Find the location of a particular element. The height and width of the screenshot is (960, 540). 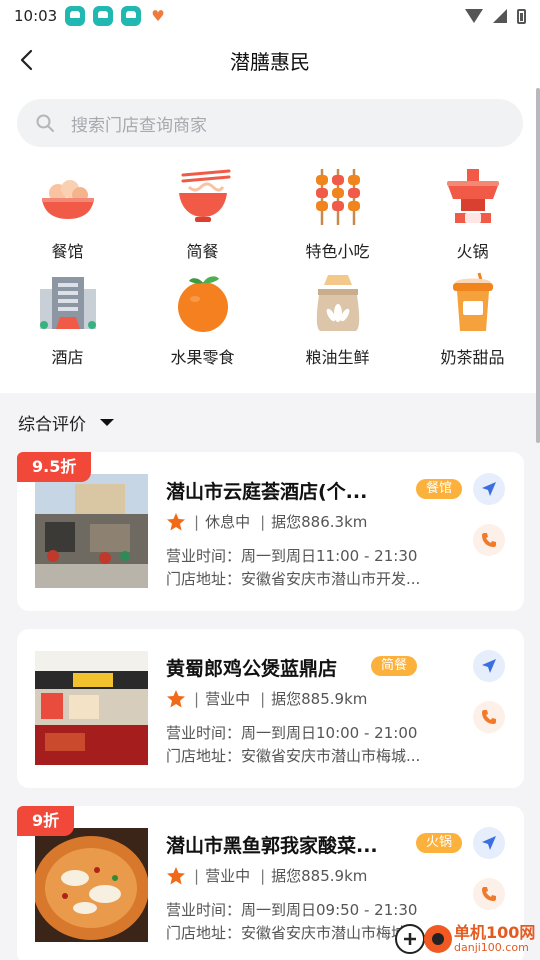

site-watermark: 单机100网 danji100.com is located at coordinates (466, 939).